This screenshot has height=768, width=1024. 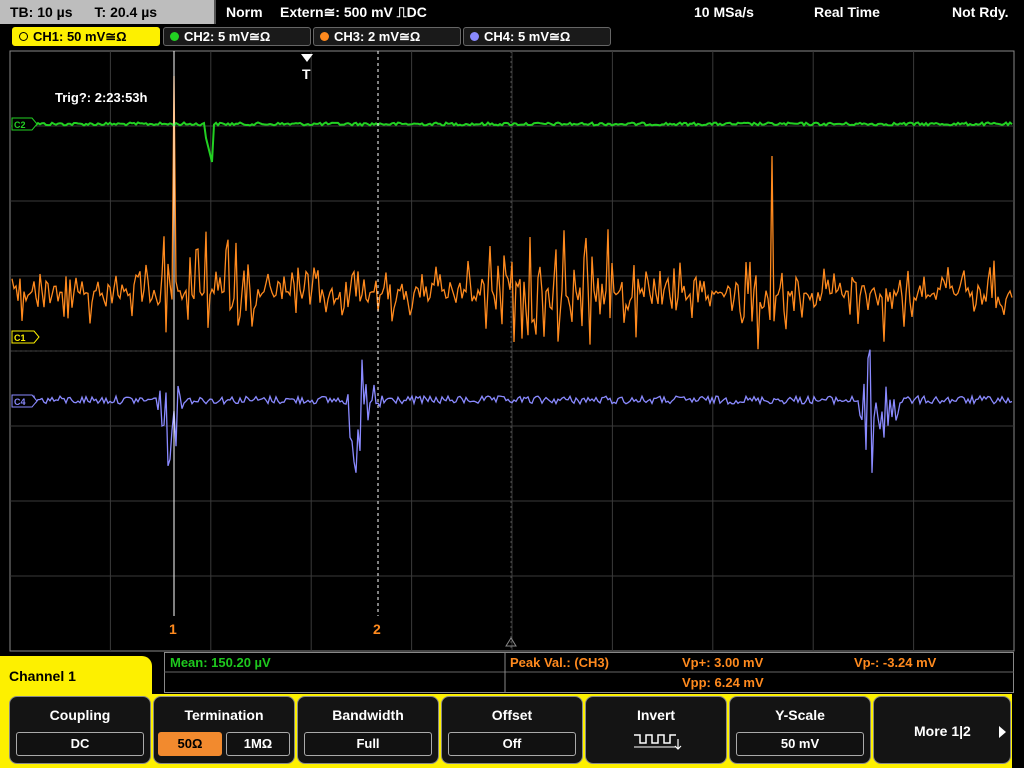 I want to click on more-arrow-icon, so click(x=1002, y=732).